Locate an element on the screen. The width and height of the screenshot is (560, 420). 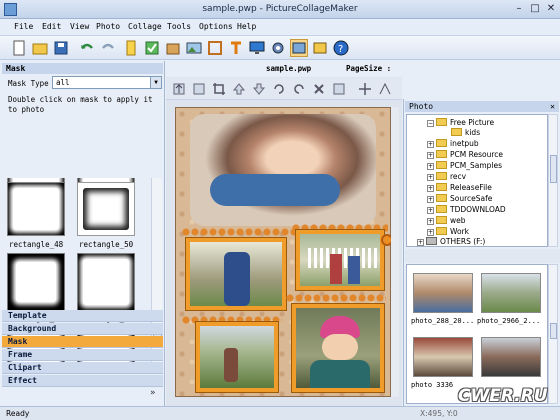
tree-item: + web is located at coordinates (446, 221).